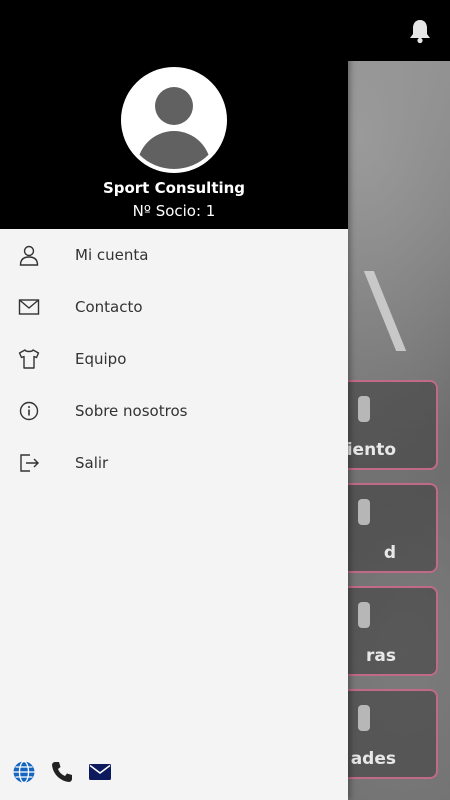 This screenshot has width=450, height=800. I want to click on globe-icon, so click(24, 772).